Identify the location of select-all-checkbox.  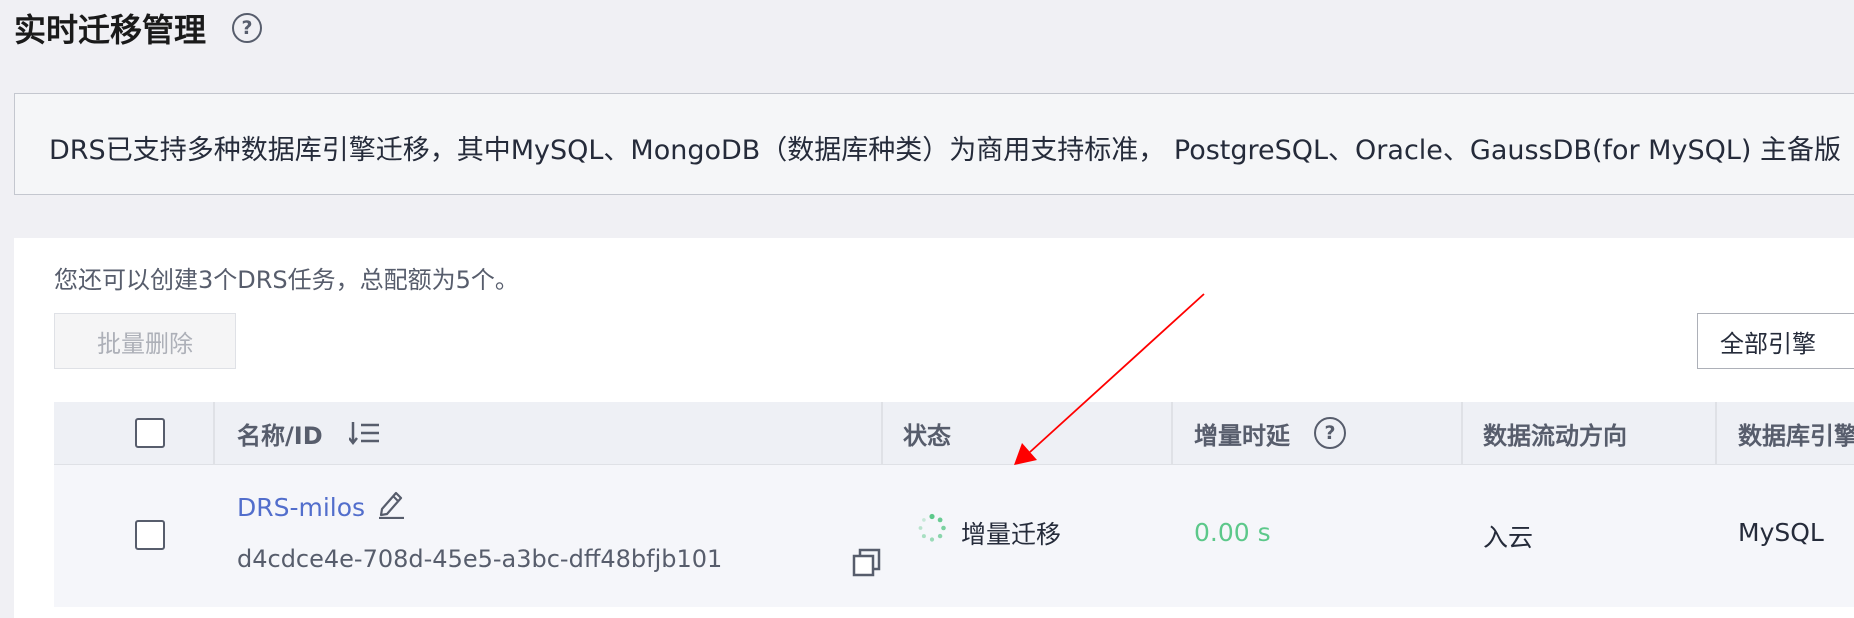
(150, 433).